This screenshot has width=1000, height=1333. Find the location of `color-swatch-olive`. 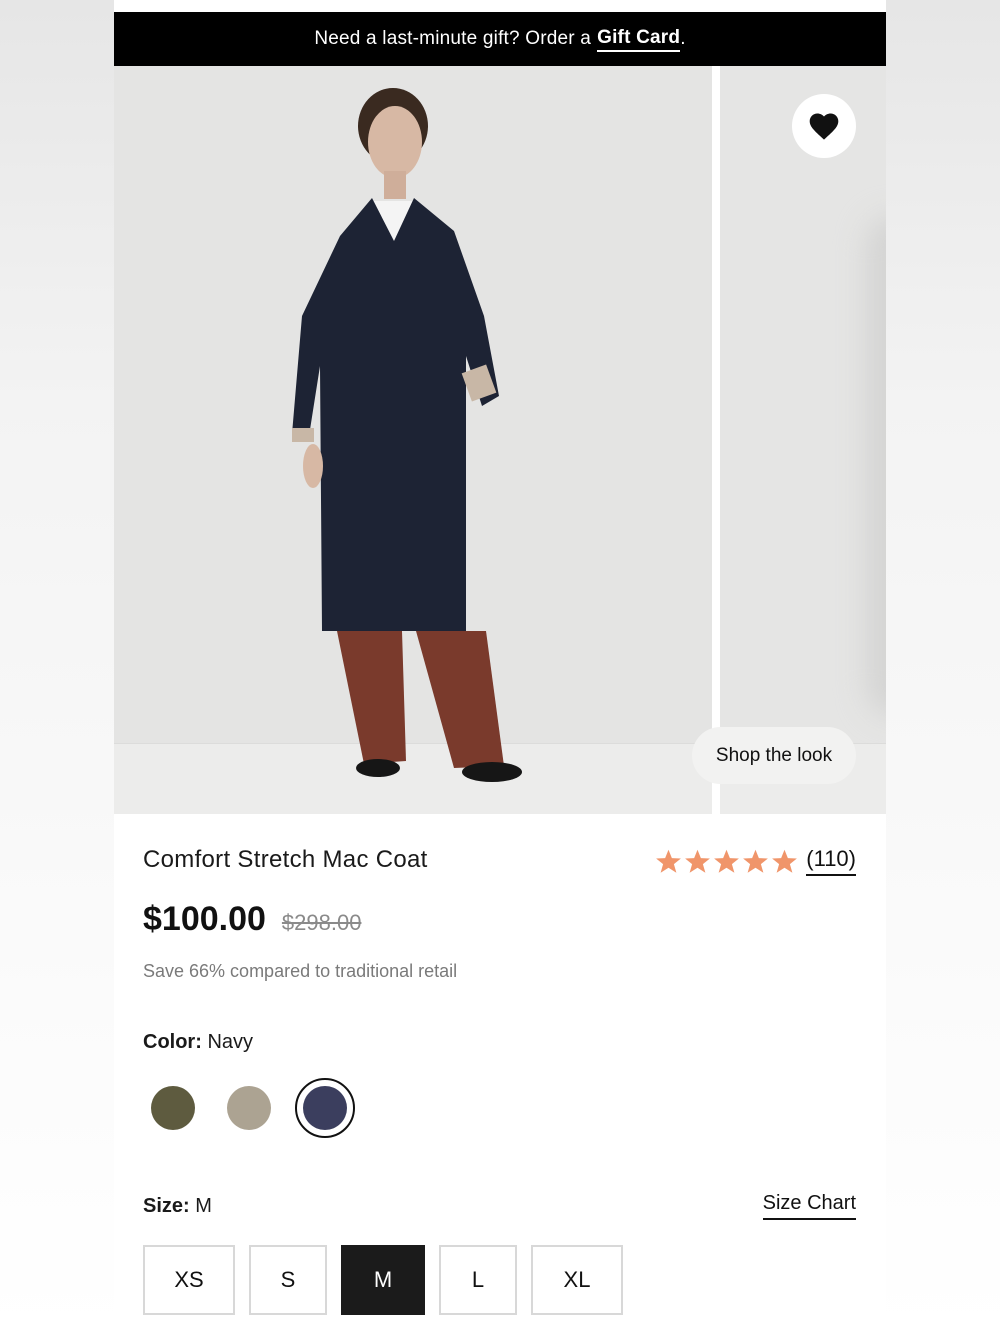

color-swatch-olive is located at coordinates (173, 1108).